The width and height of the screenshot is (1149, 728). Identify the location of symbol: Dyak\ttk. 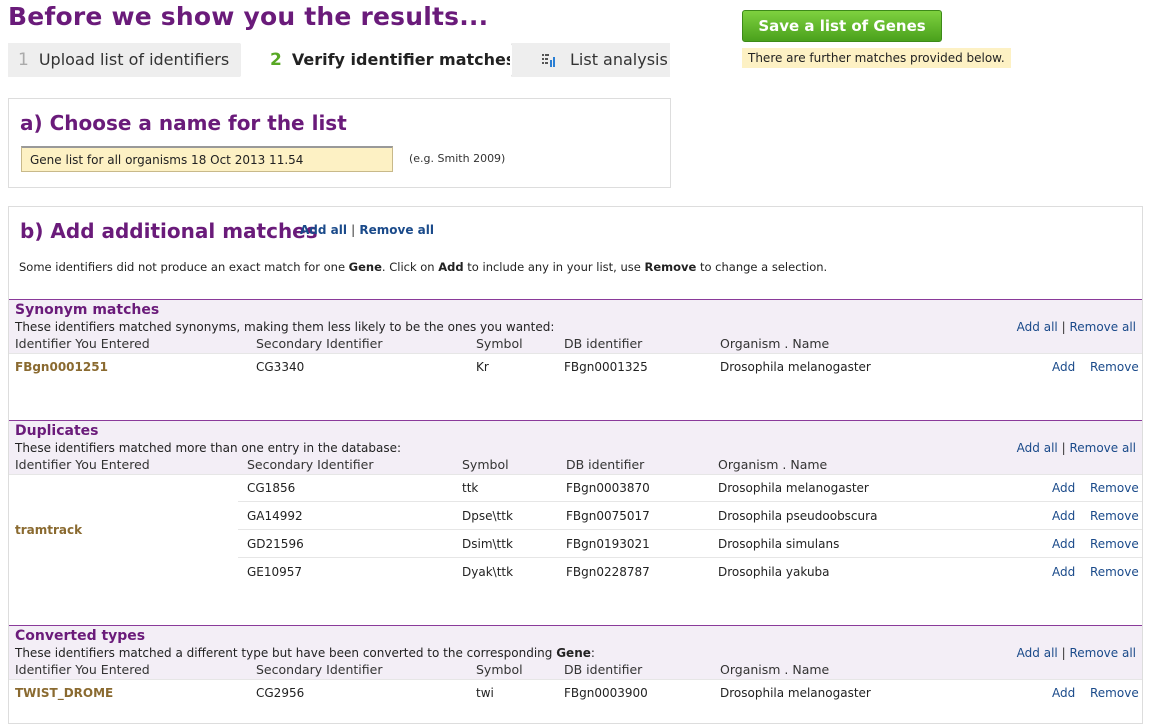
(488, 572).